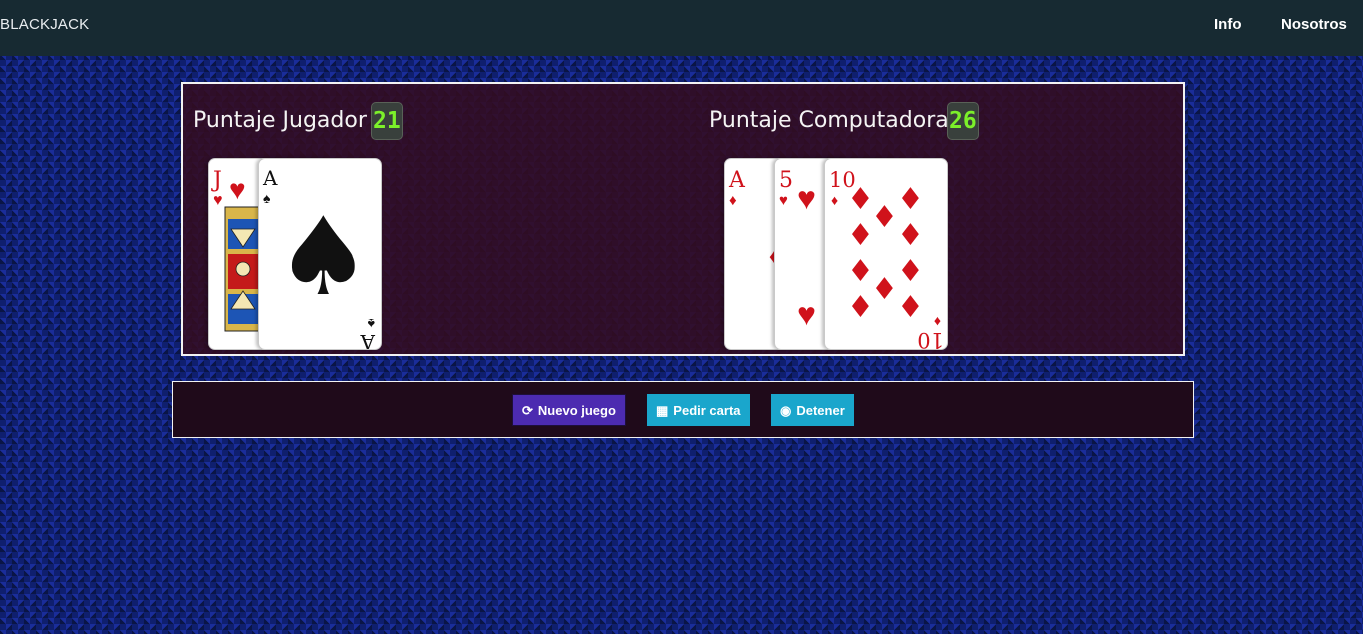  Describe the element at coordinates (820, 410) in the screenshot. I see `stop-label: Detener` at that location.